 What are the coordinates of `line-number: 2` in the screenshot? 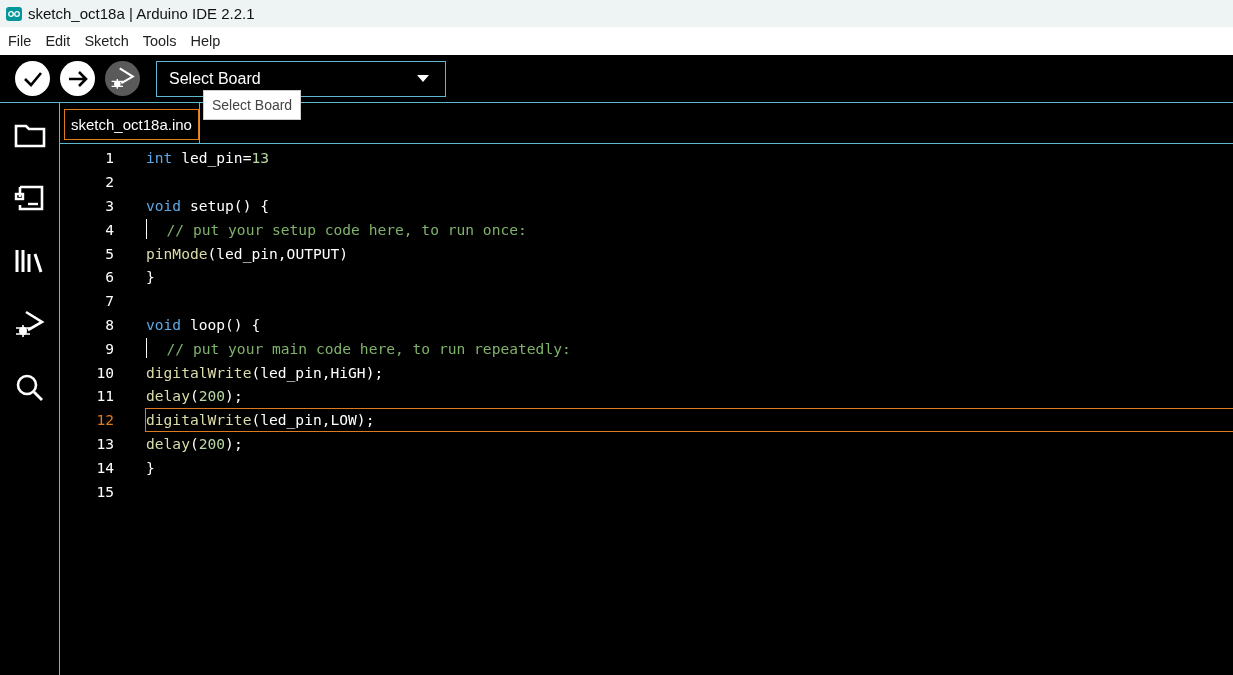 It's located at (109, 182).